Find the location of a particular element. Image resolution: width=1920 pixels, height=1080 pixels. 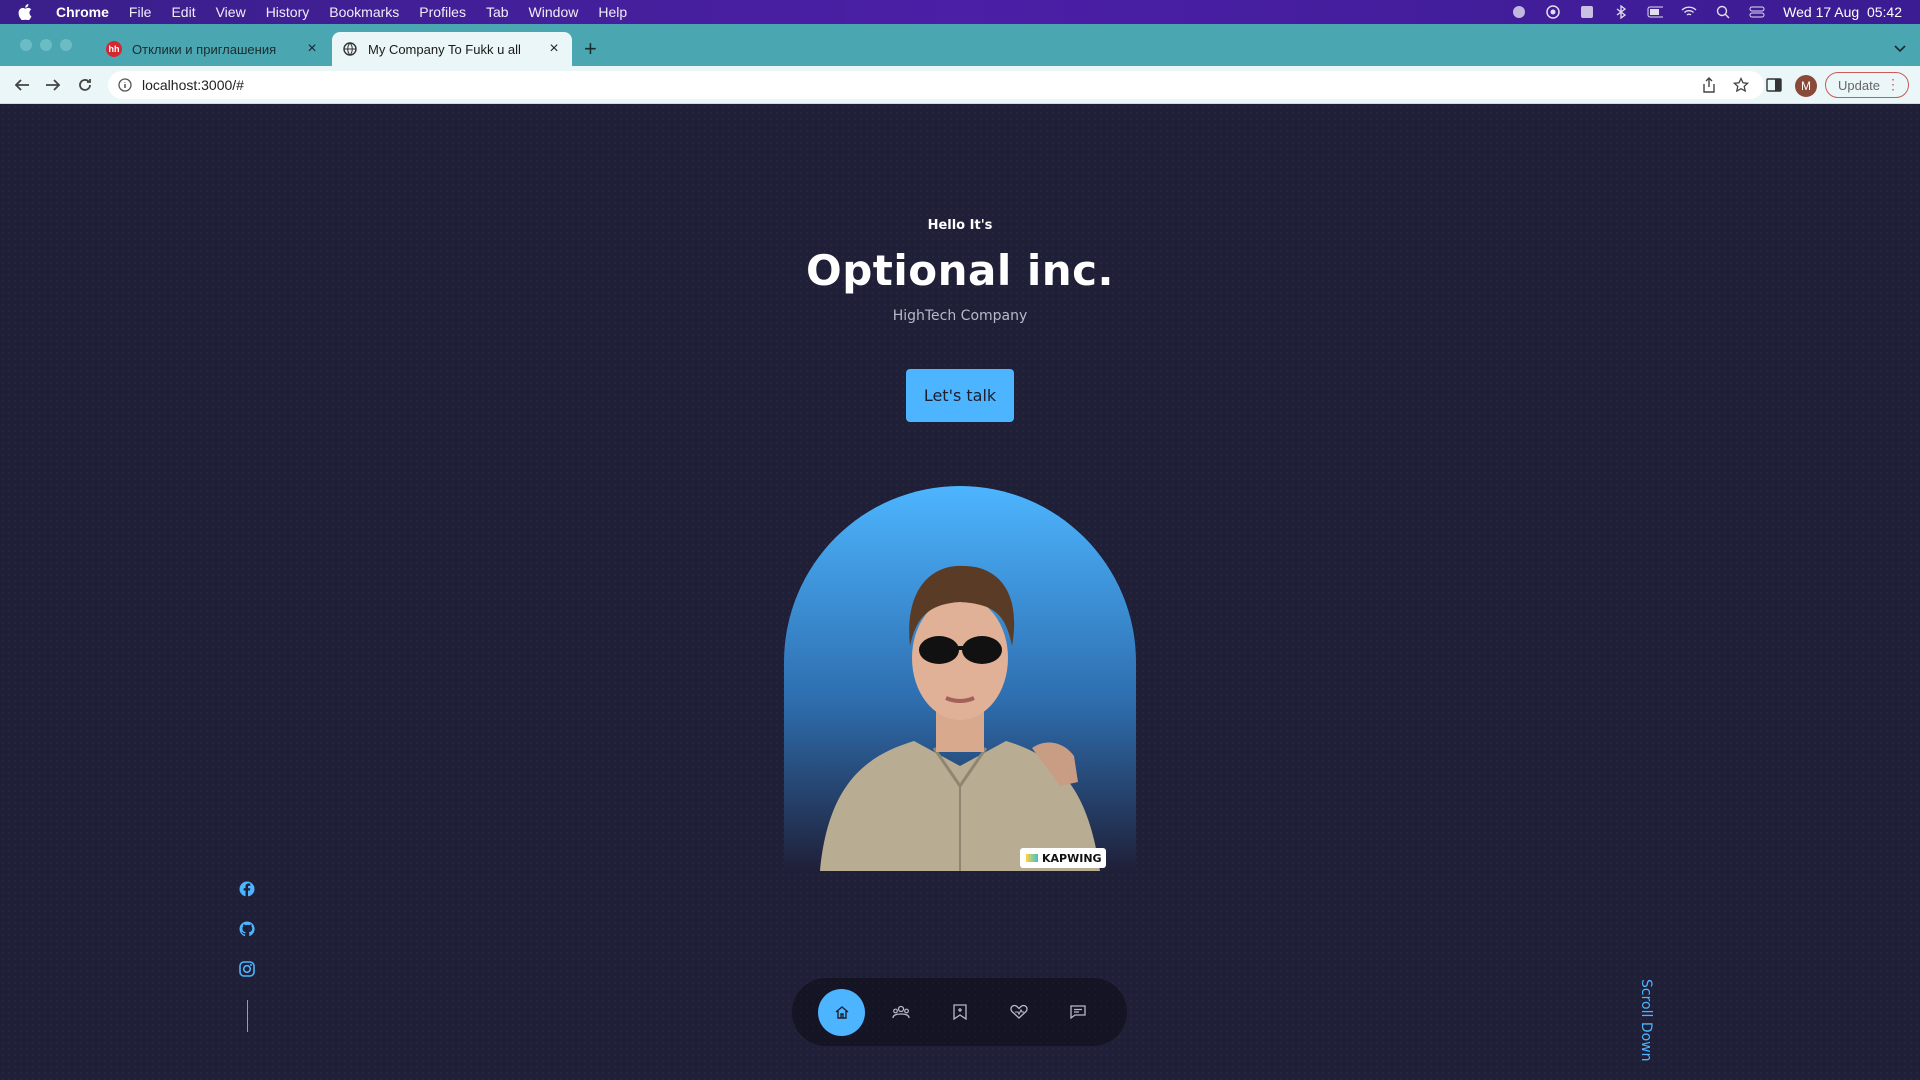

update-label: Update is located at coordinates (1859, 85).